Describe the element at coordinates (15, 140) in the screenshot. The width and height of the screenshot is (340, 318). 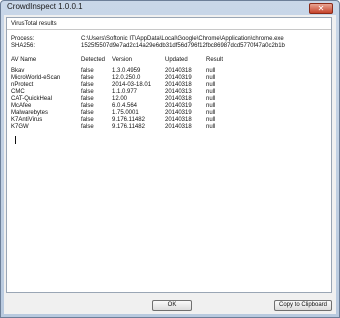
I see `text-cursor` at that location.